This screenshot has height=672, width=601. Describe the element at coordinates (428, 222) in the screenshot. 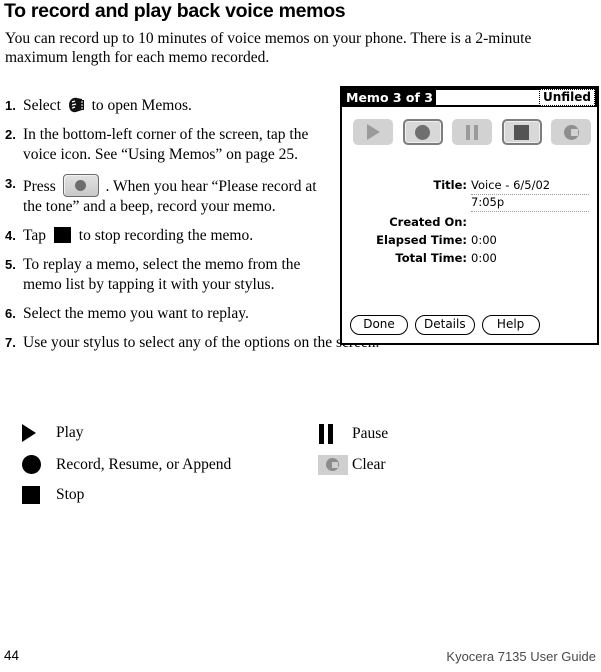

I see `field-created-on-label: Created On:` at that location.